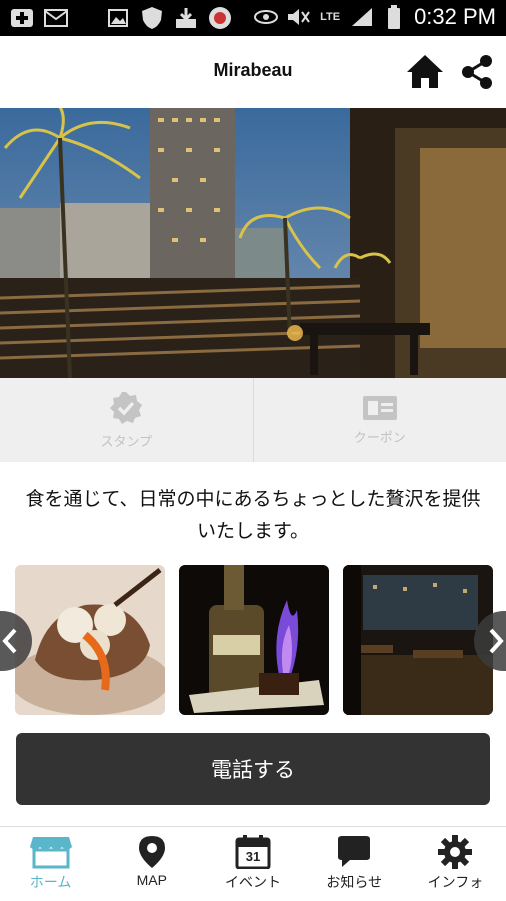 The height and width of the screenshot is (901, 506). What do you see at coordinates (220, 18) in the screenshot?
I see `app-notification-icon` at bounding box center [220, 18].